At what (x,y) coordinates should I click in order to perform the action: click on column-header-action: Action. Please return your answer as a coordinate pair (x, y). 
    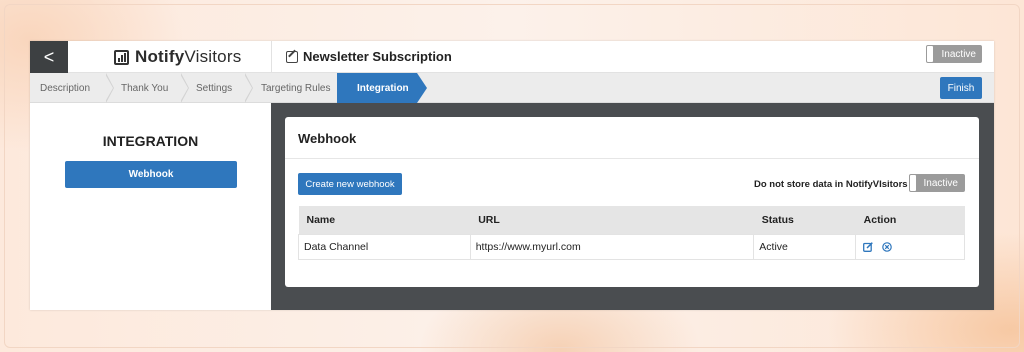
    Looking at the image, I should click on (880, 219).